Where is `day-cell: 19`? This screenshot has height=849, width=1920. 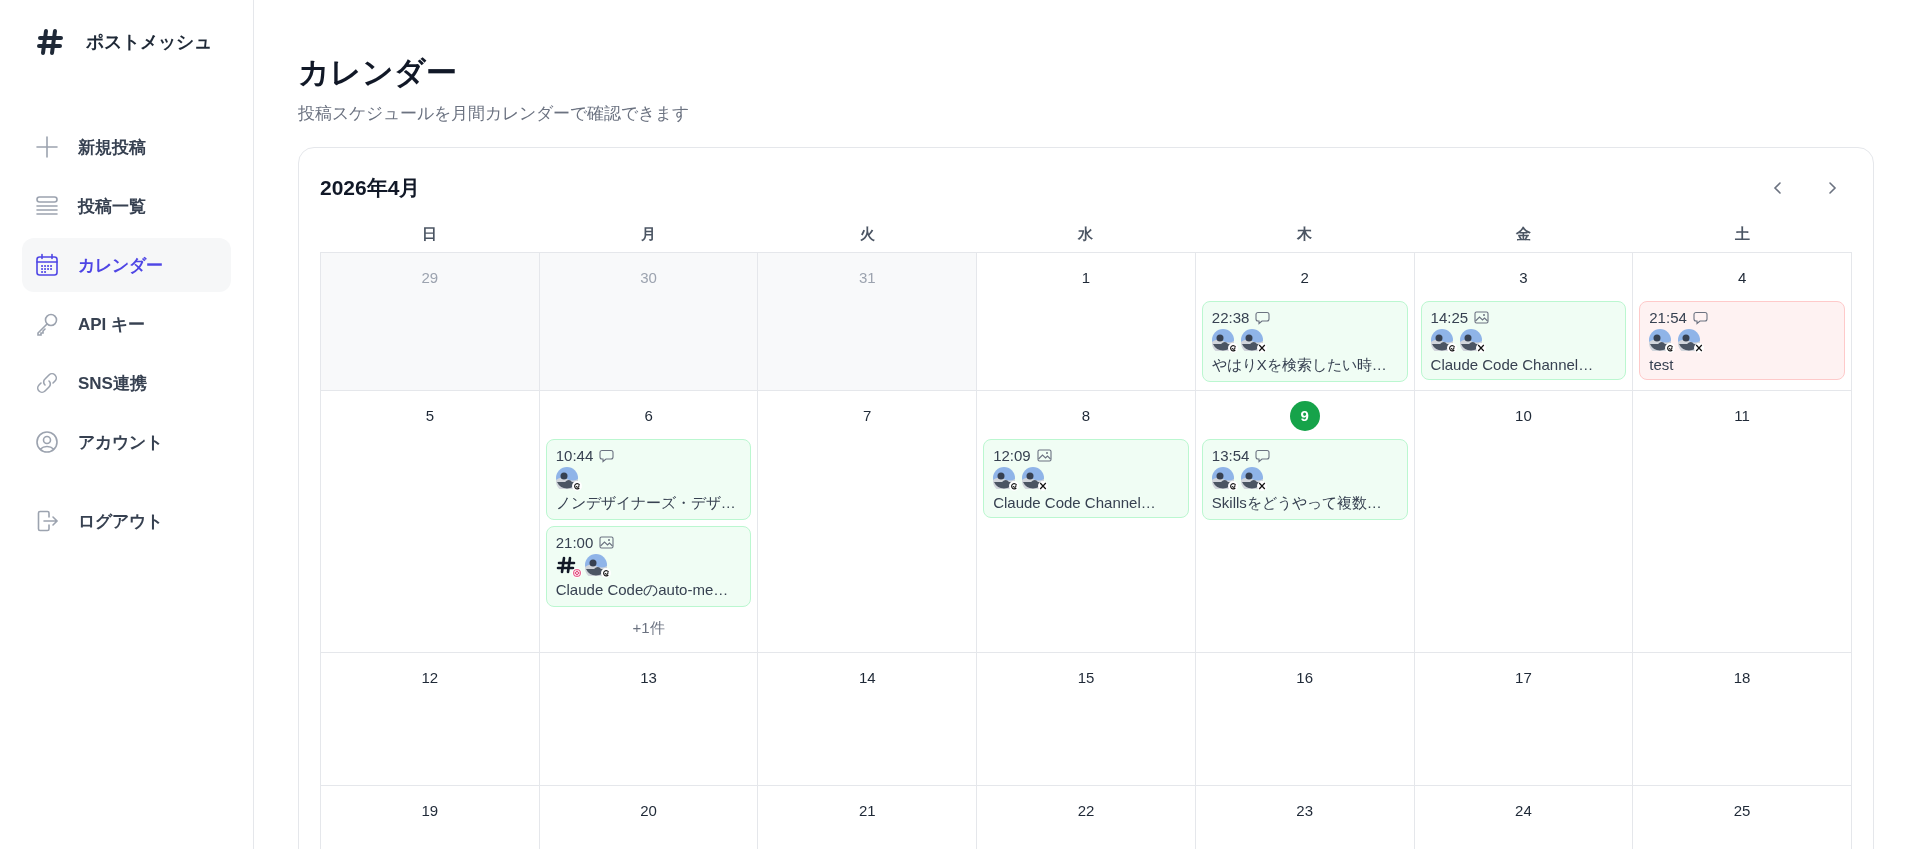 day-cell: 19 is located at coordinates (430, 817).